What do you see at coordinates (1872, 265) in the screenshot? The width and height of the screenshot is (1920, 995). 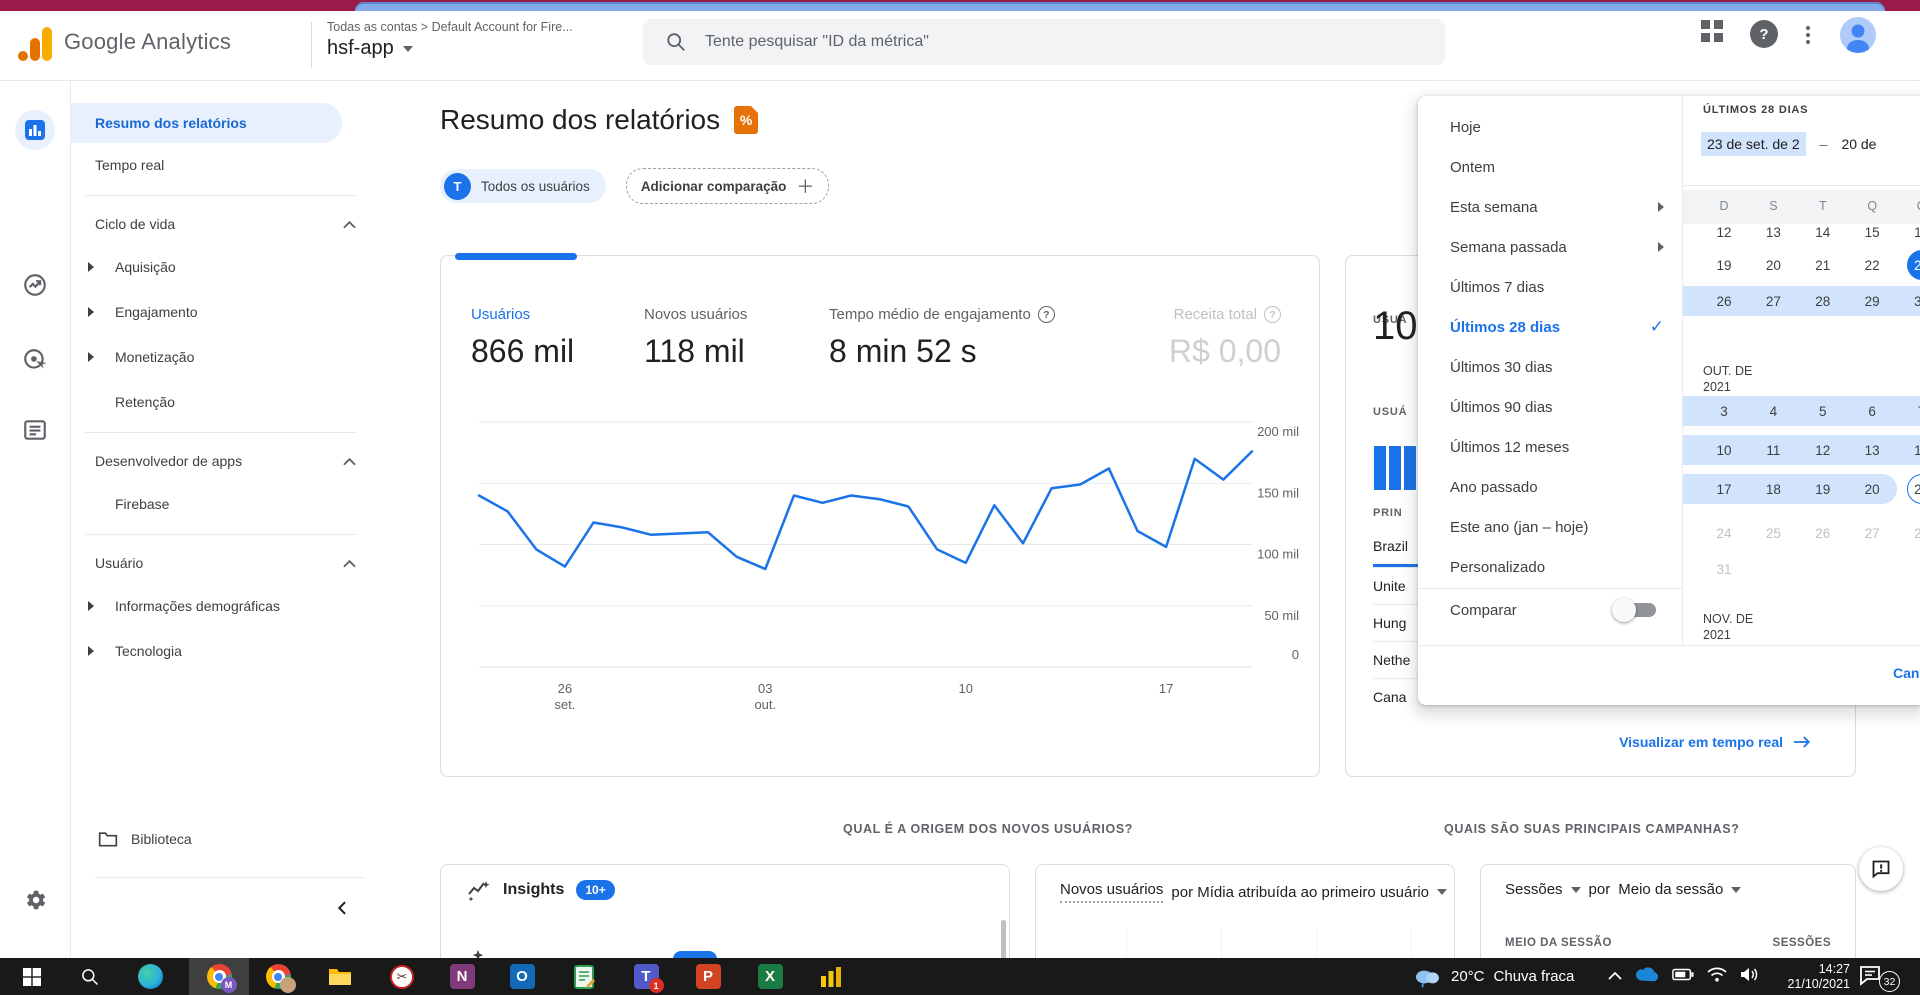 I see `calendar-day: 22` at bounding box center [1872, 265].